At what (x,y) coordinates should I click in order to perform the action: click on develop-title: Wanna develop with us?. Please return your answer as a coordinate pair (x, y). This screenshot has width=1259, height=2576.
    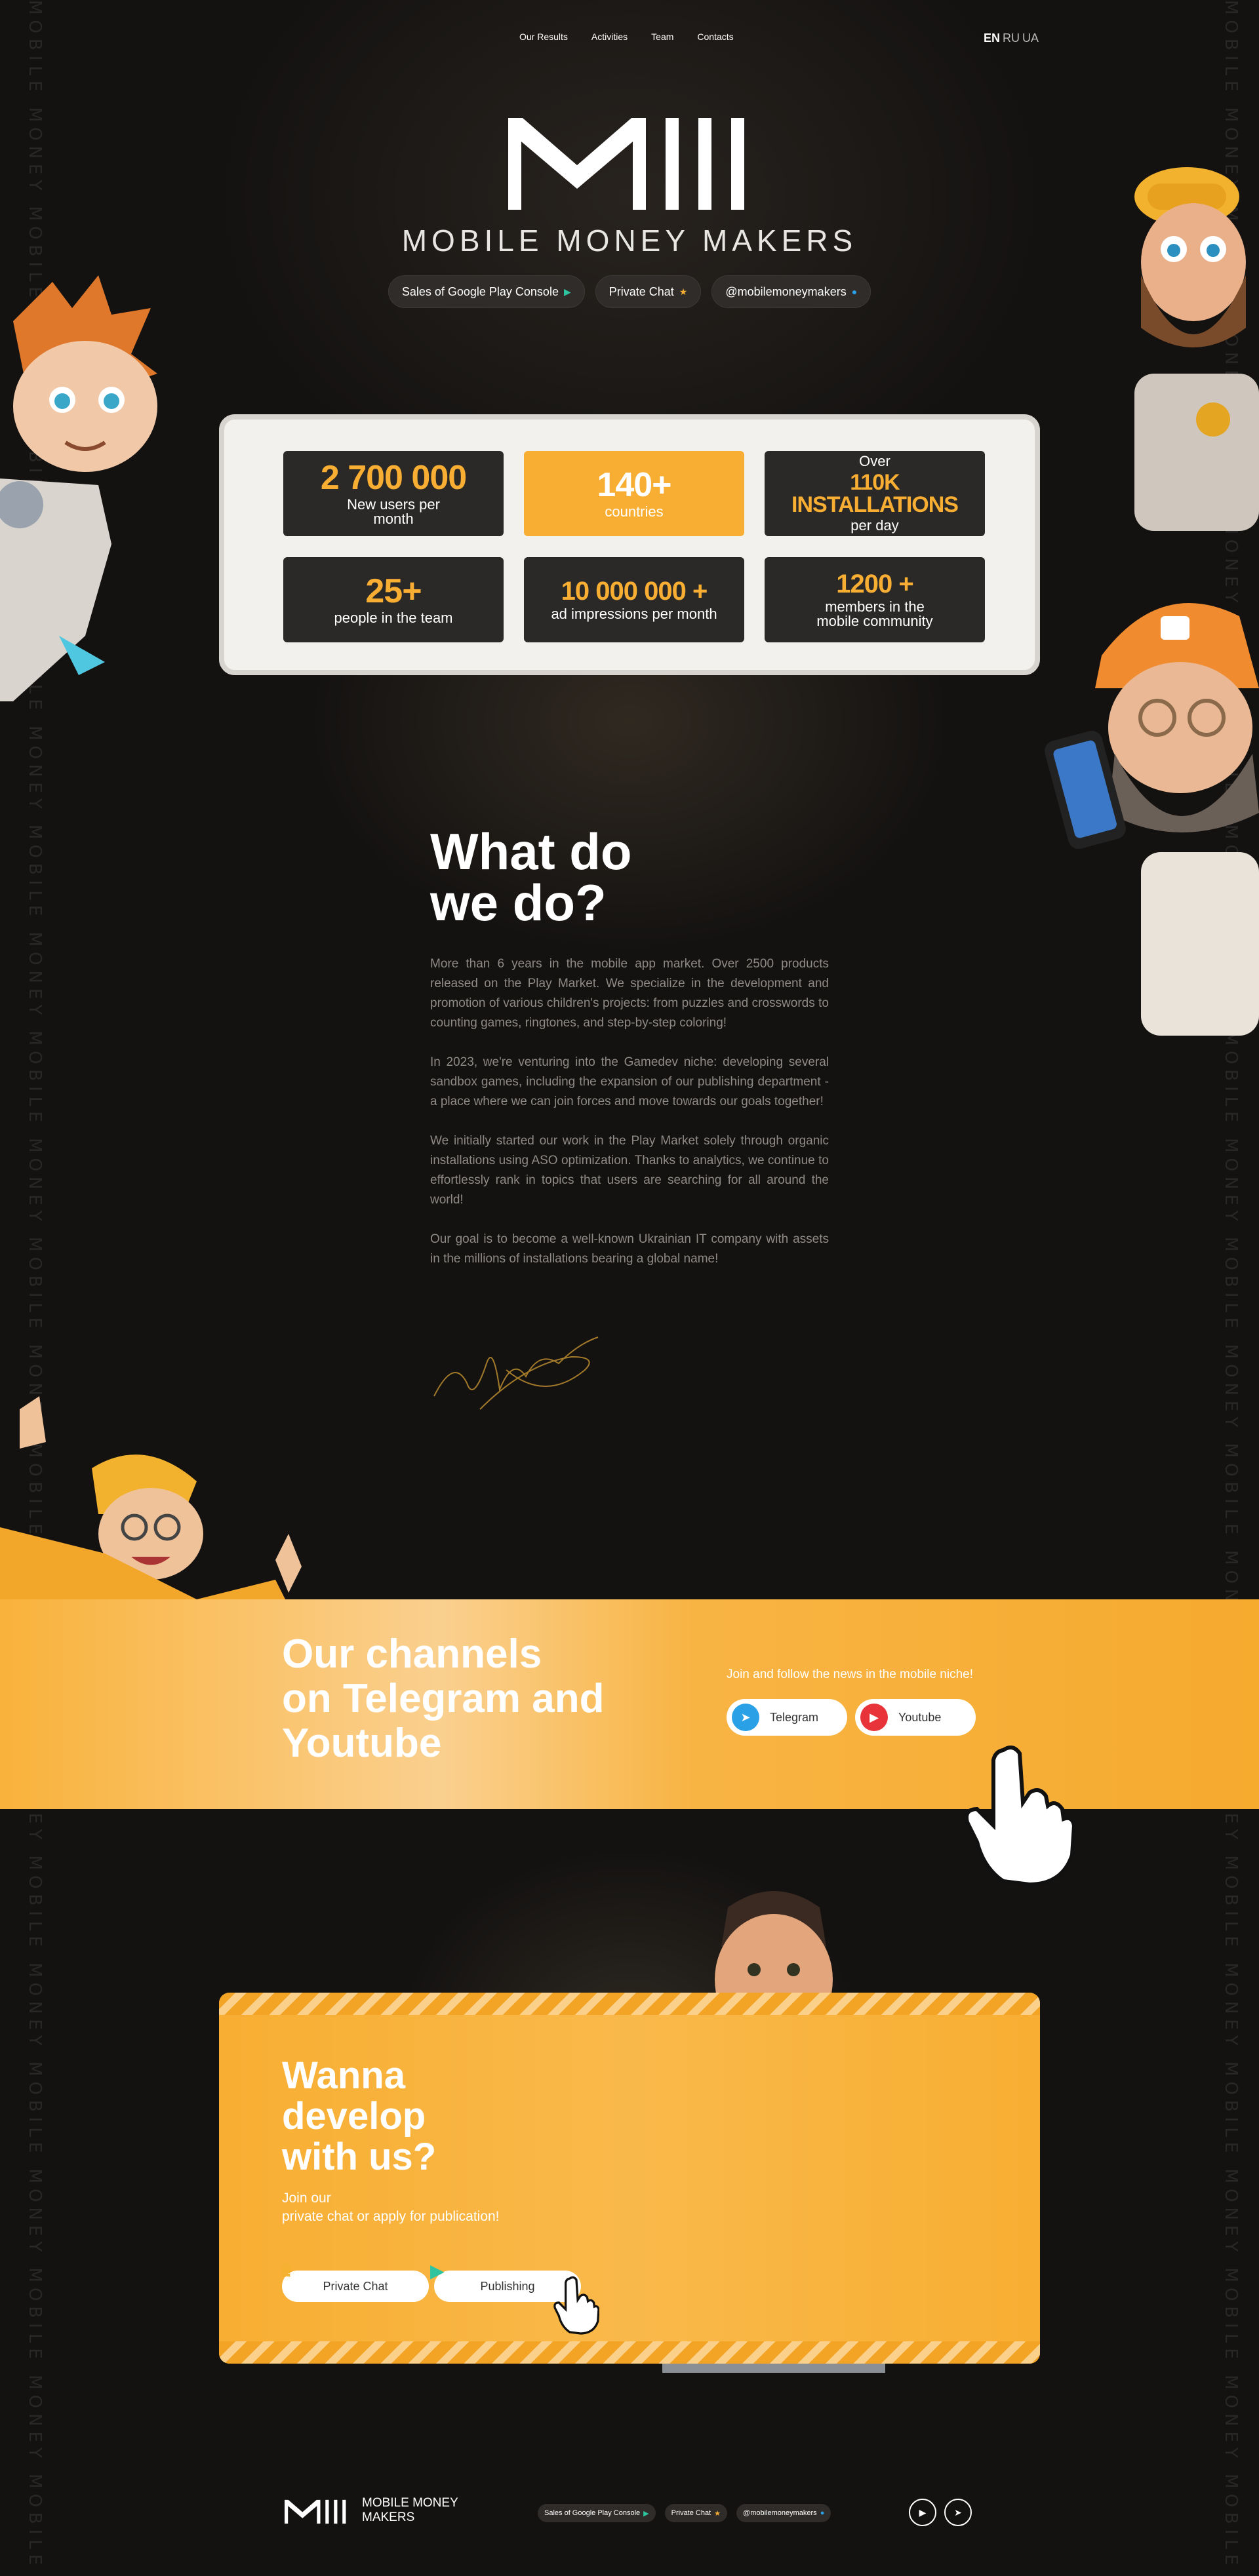
    Looking at the image, I should click on (360, 2116).